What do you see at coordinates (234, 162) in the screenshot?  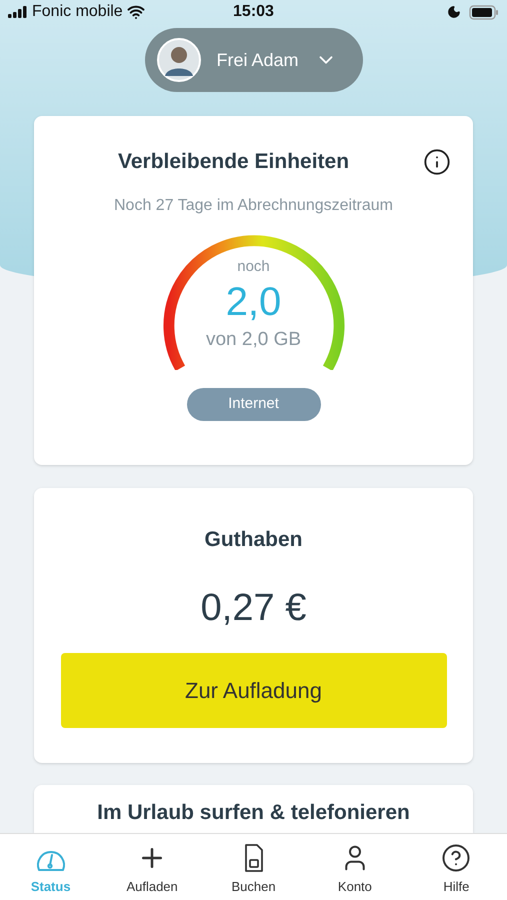 I see `card-title: Verbleibende Einheiten` at bounding box center [234, 162].